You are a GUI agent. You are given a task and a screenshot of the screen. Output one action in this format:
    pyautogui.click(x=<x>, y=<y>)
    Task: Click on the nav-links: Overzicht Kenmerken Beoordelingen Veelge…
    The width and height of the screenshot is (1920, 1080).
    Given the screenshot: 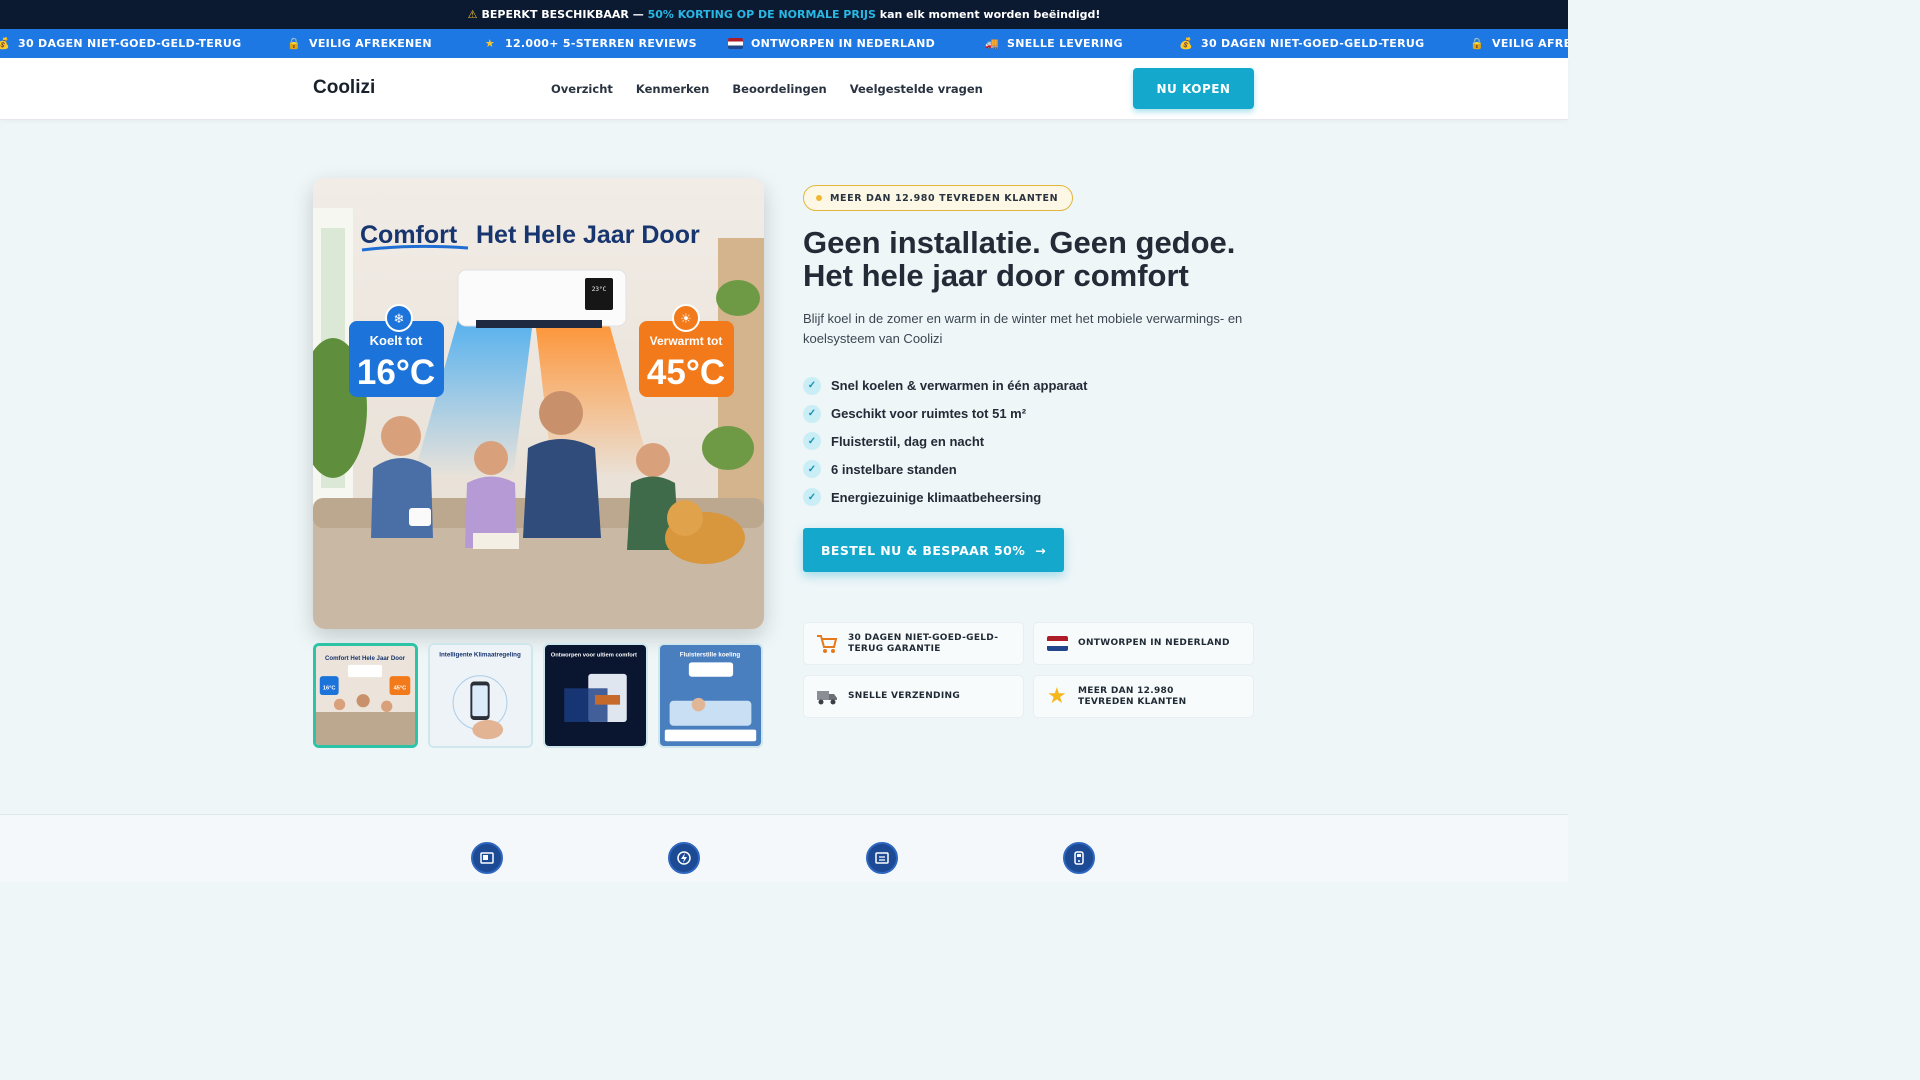 What is the action you would take?
    pyautogui.click(x=767, y=89)
    